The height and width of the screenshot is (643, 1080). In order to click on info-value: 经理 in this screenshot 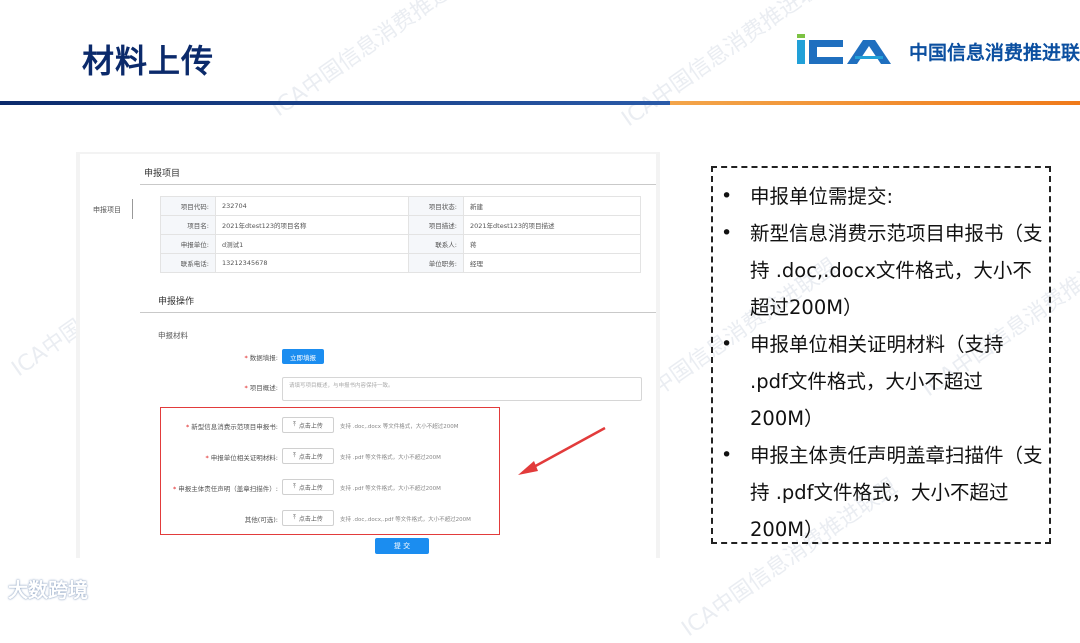, I will do `click(552, 263)`.